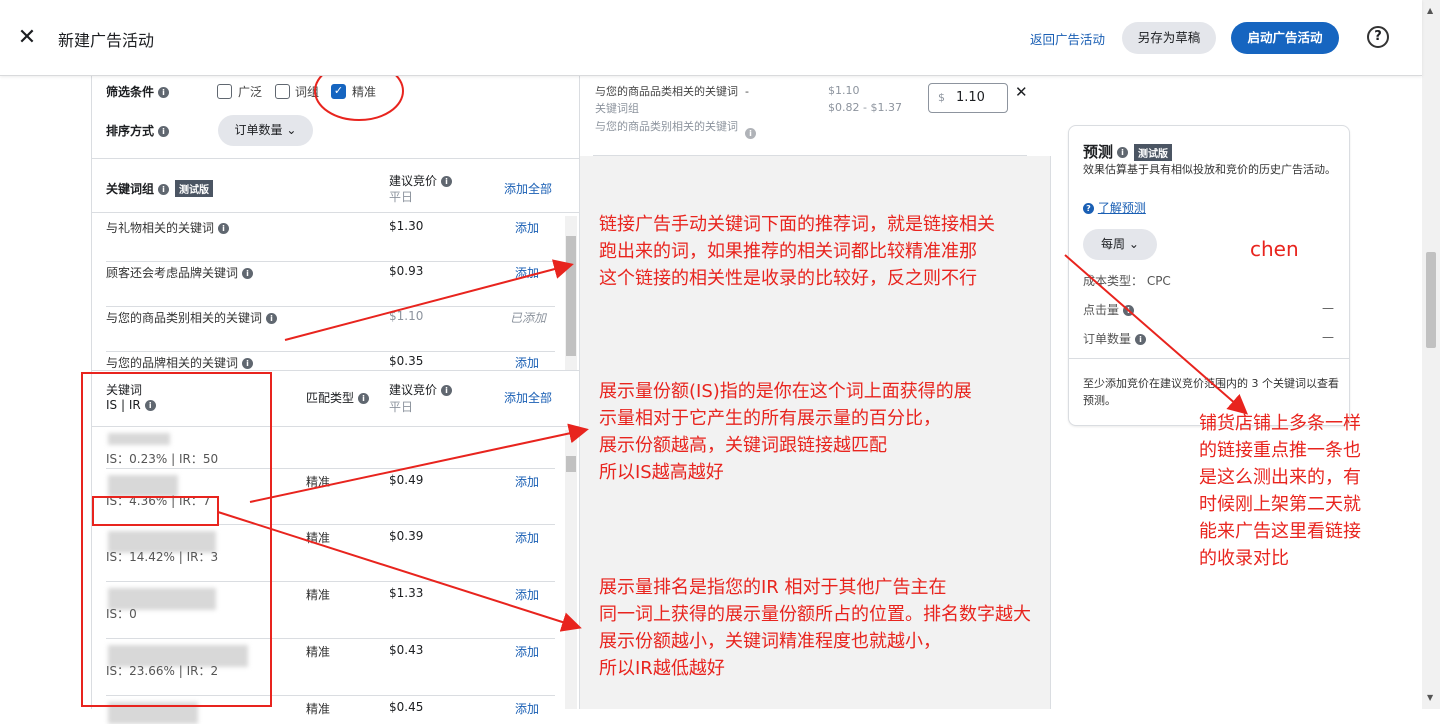 The image size is (1440, 724). I want to click on keyword-group-name: 顾客还会考虑品牌关键词 i, so click(180, 272).